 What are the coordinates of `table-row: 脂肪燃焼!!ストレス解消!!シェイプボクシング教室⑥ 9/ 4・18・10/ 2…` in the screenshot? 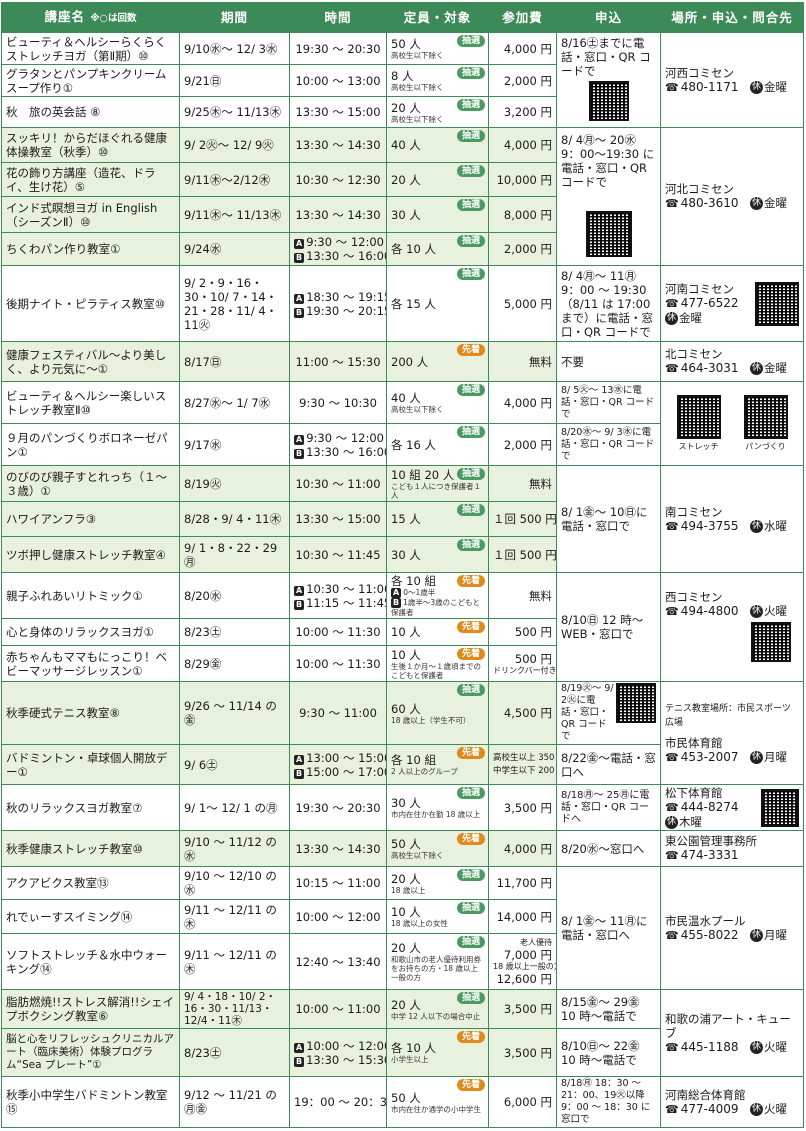 It's located at (402, 1033).